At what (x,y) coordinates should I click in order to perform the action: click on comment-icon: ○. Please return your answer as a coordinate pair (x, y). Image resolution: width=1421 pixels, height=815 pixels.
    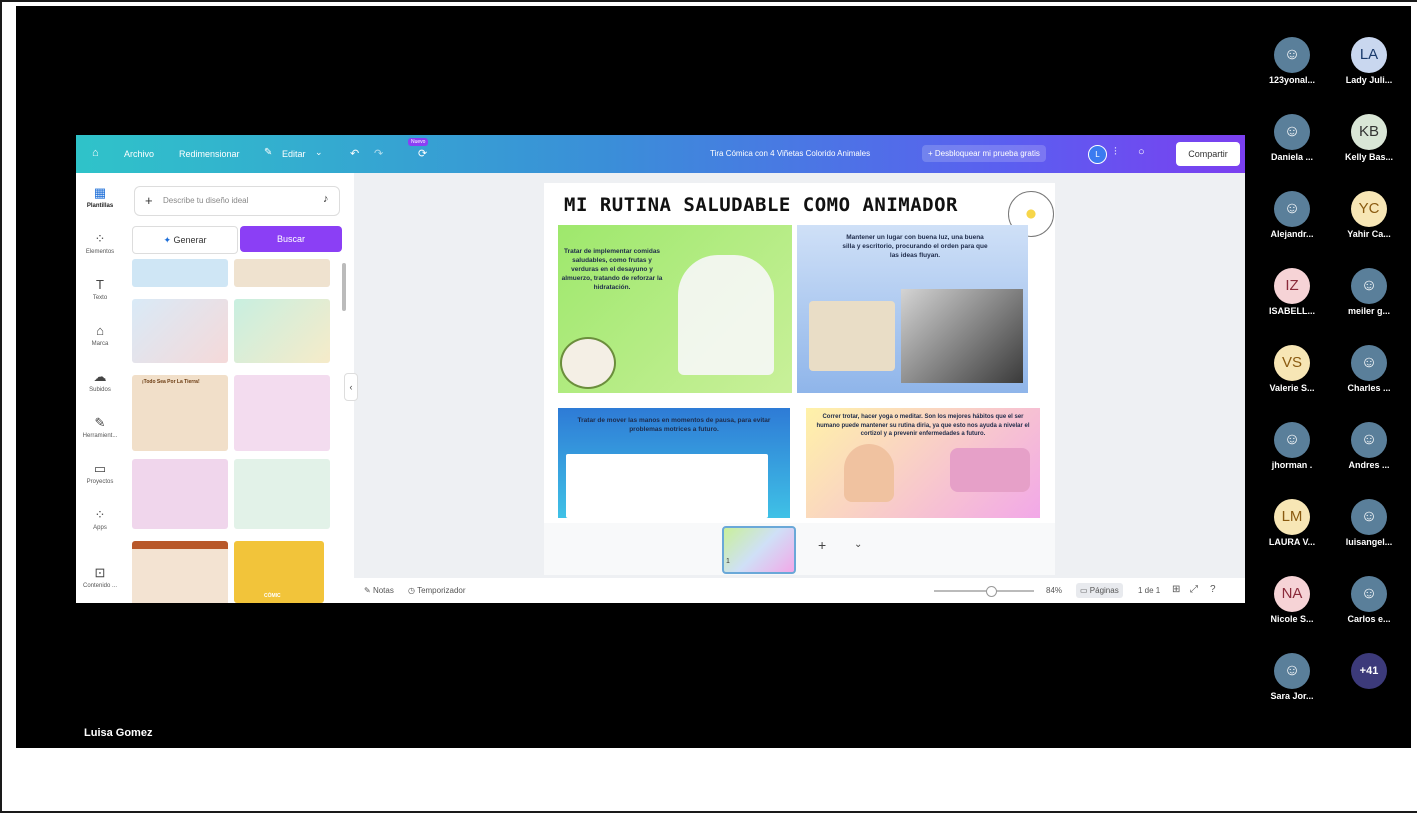
    Looking at the image, I should click on (1141, 152).